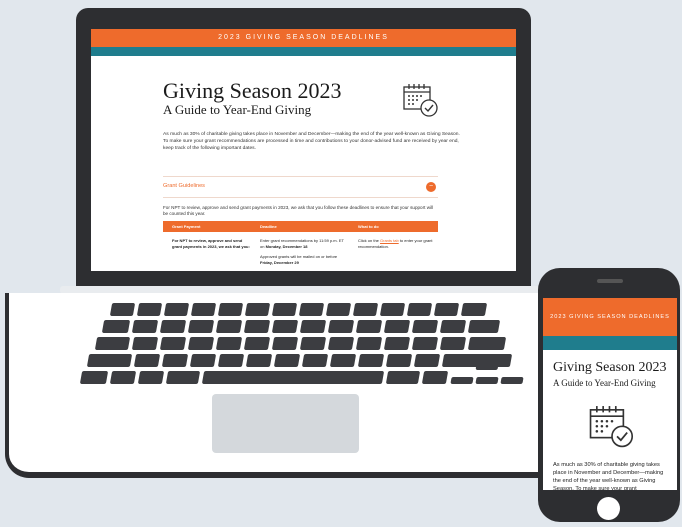 The height and width of the screenshot is (527, 682). I want to click on spacebar, so click(293, 377).